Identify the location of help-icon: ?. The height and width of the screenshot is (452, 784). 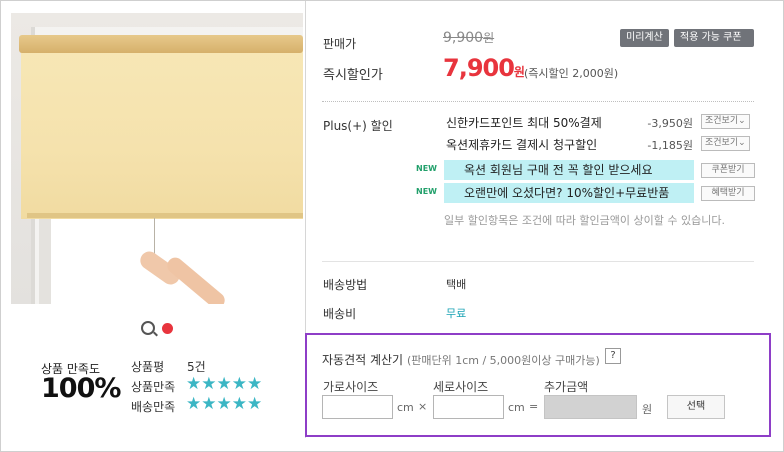
(613, 356).